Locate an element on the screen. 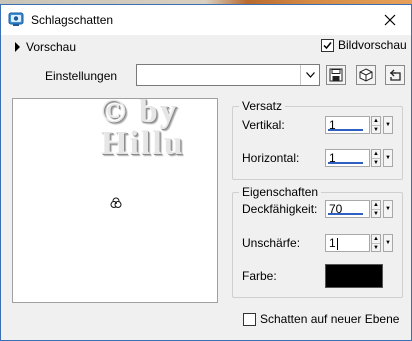  resource-manager-button is located at coordinates (366, 75).